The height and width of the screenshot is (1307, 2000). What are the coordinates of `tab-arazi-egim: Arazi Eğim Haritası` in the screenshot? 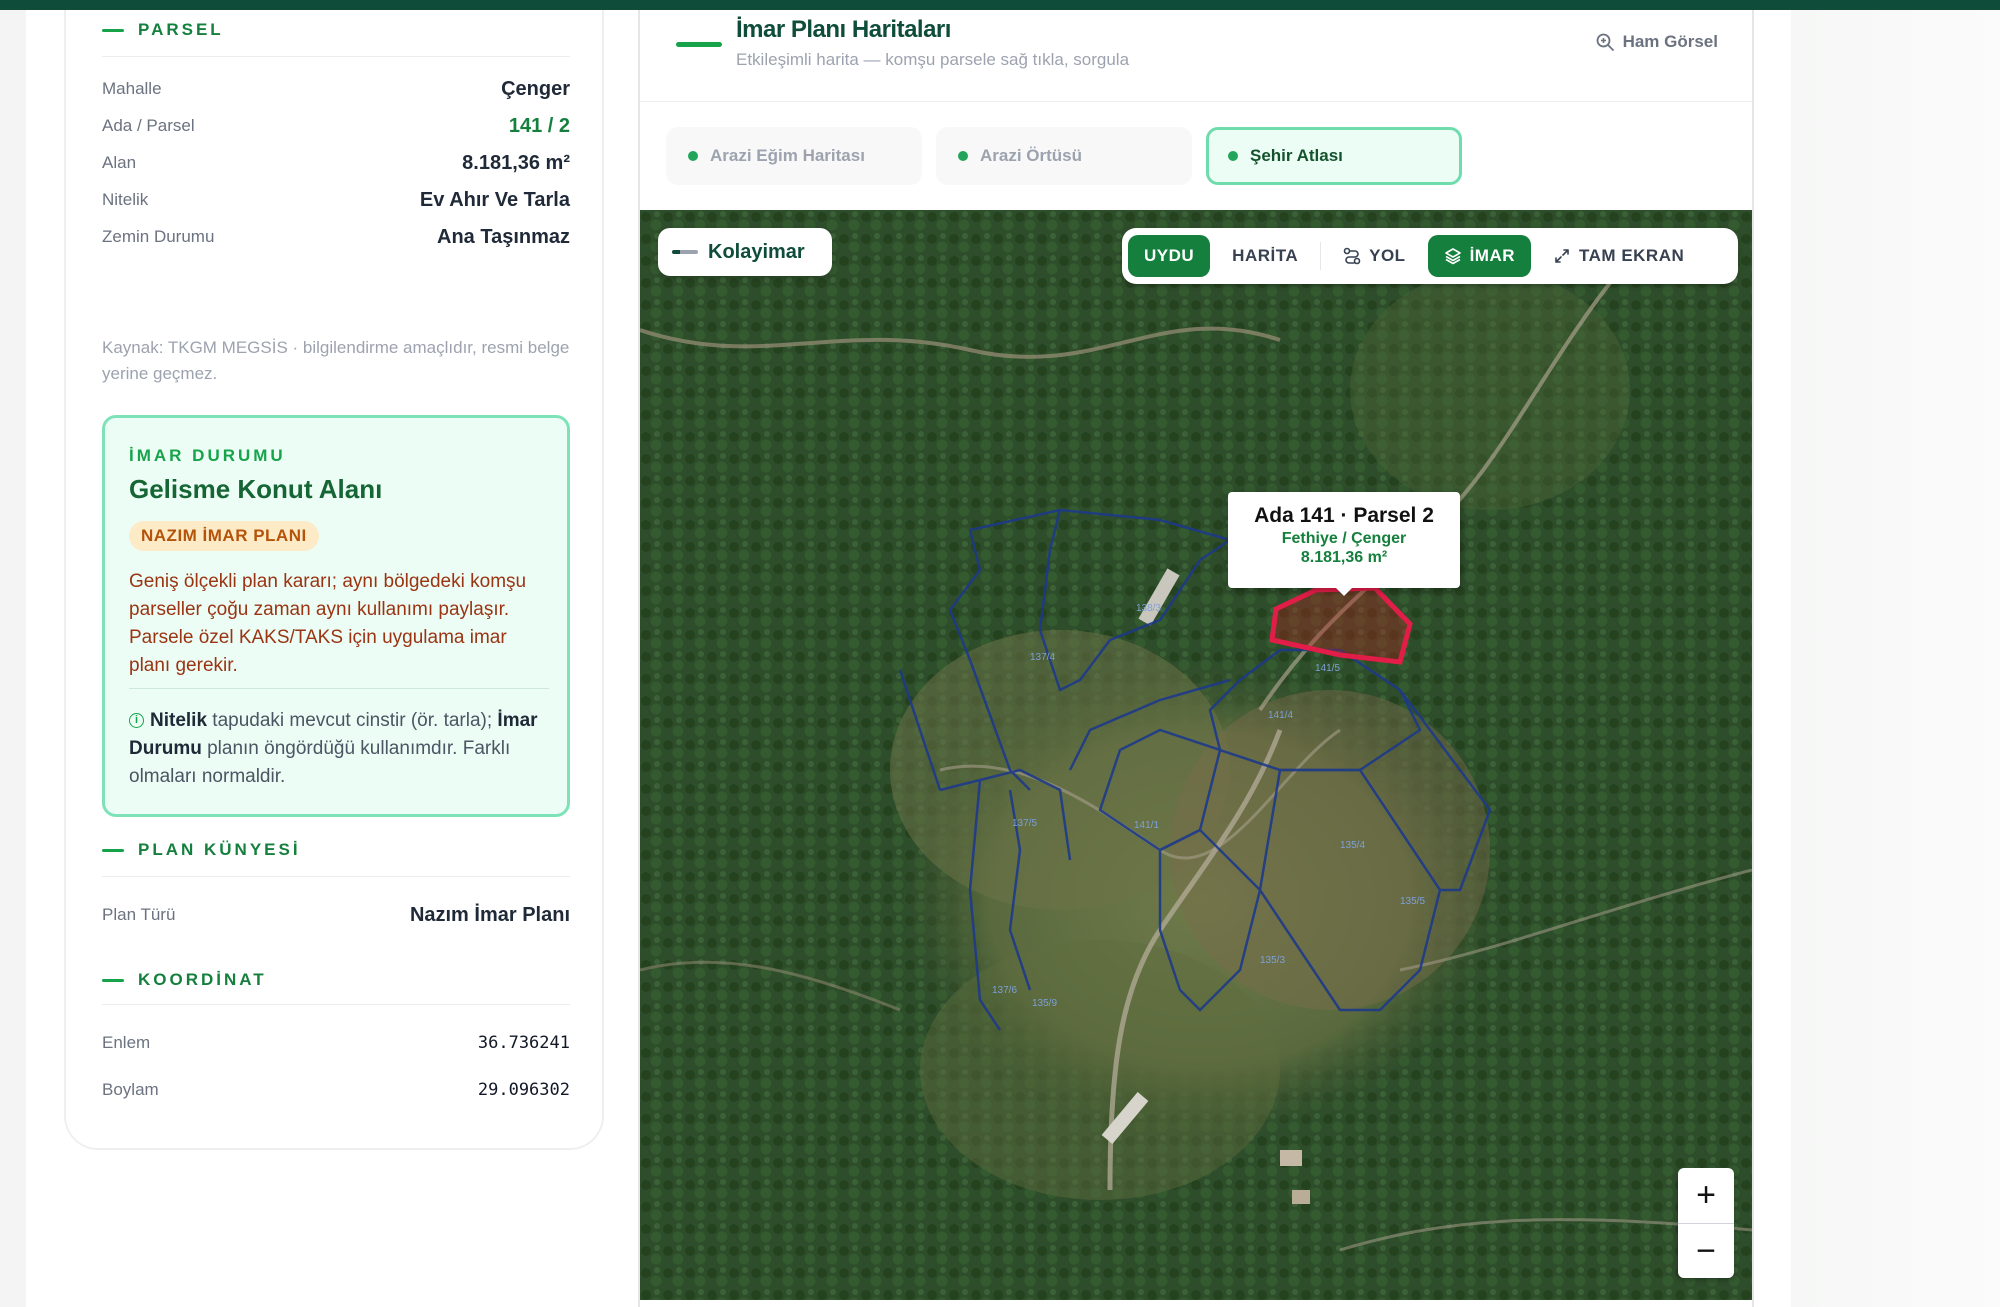 It's located at (794, 156).